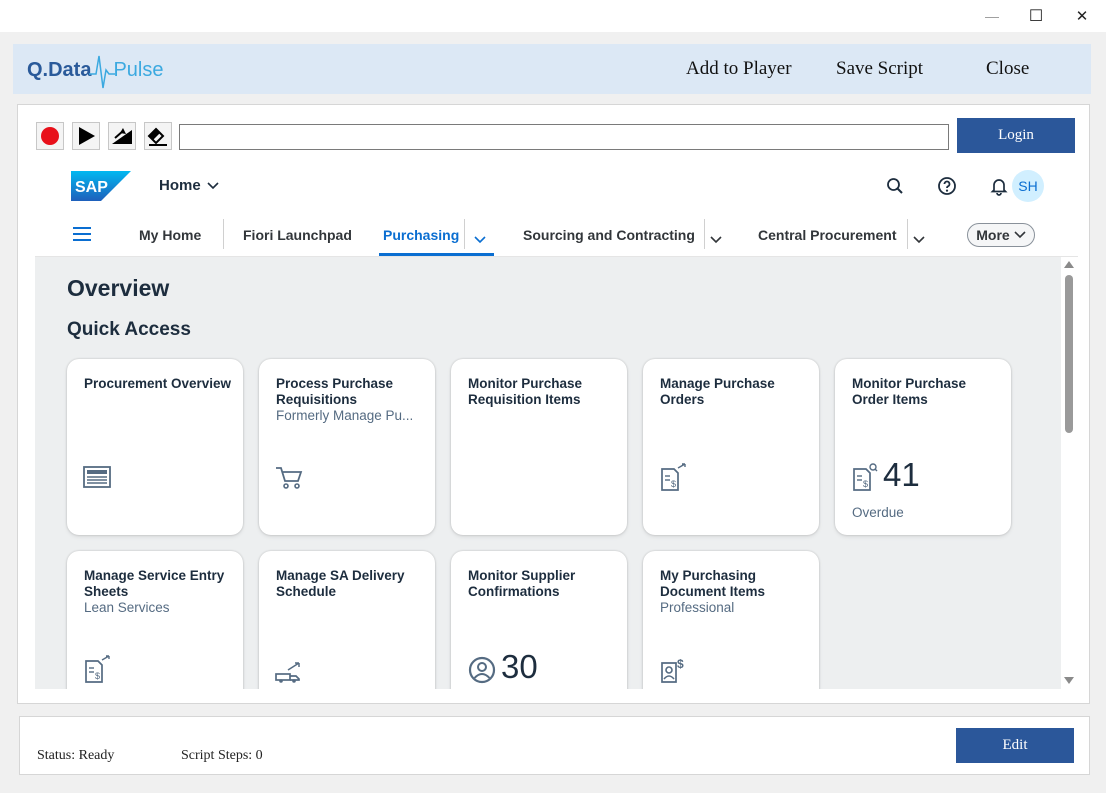  I want to click on nav-item-sourcing-and-contracting: Sourcing and Contracting, so click(609, 235).